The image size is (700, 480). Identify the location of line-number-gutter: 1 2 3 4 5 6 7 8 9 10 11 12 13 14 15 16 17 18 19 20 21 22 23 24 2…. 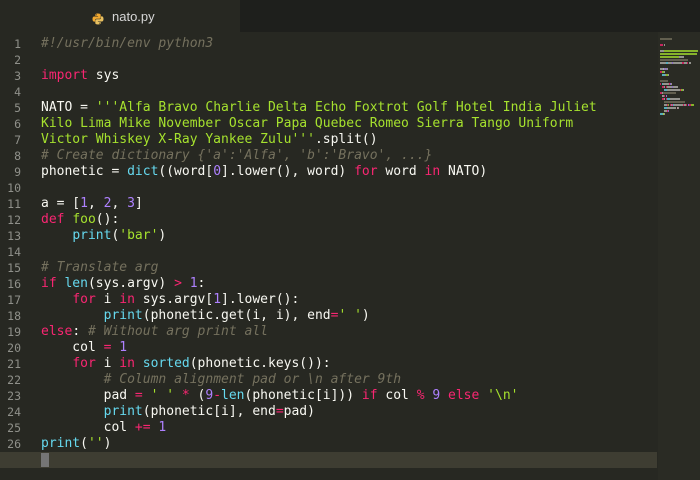
(15, 256).